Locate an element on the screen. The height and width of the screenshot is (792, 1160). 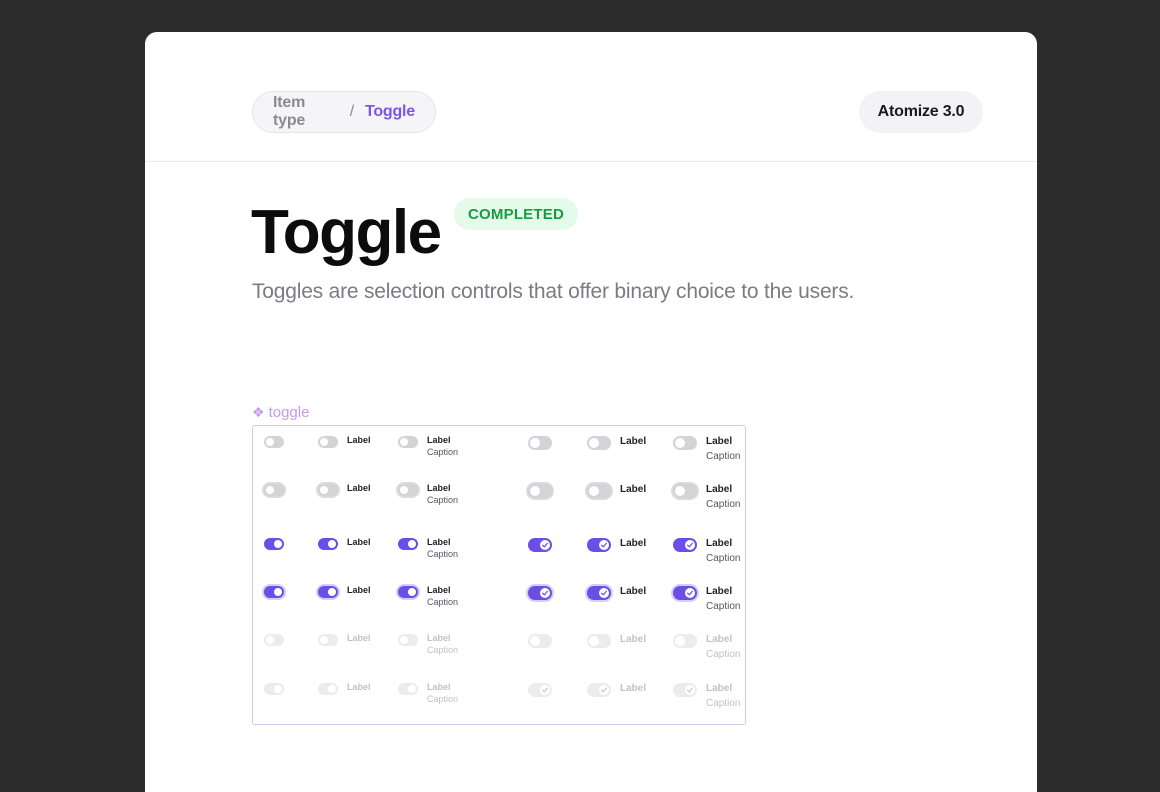
breadcrumb: Item type / Toggle is located at coordinates (344, 112).